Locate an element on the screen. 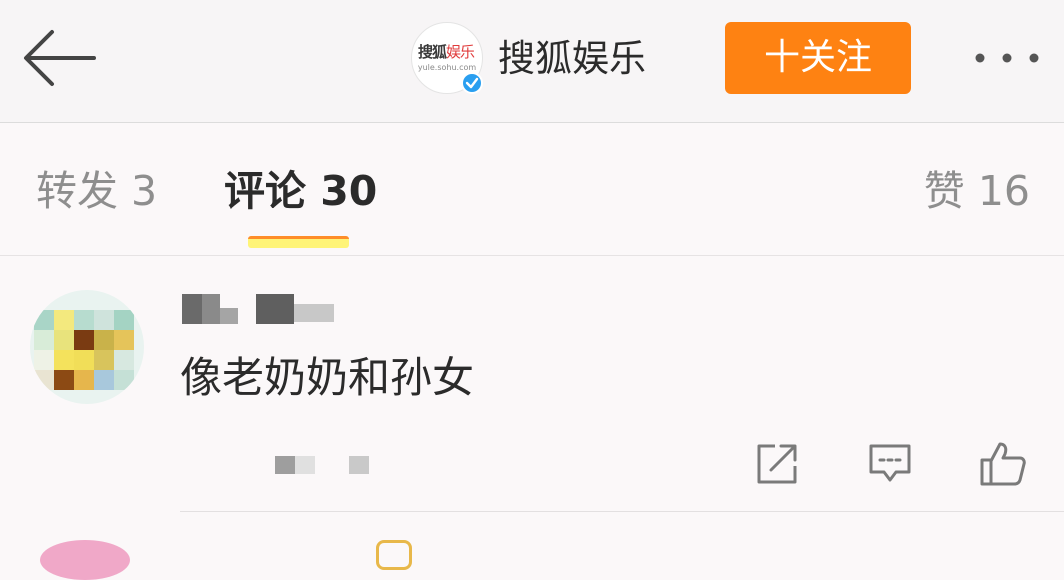 The image size is (1064, 580). commenter-avatar is located at coordinates (87, 347).